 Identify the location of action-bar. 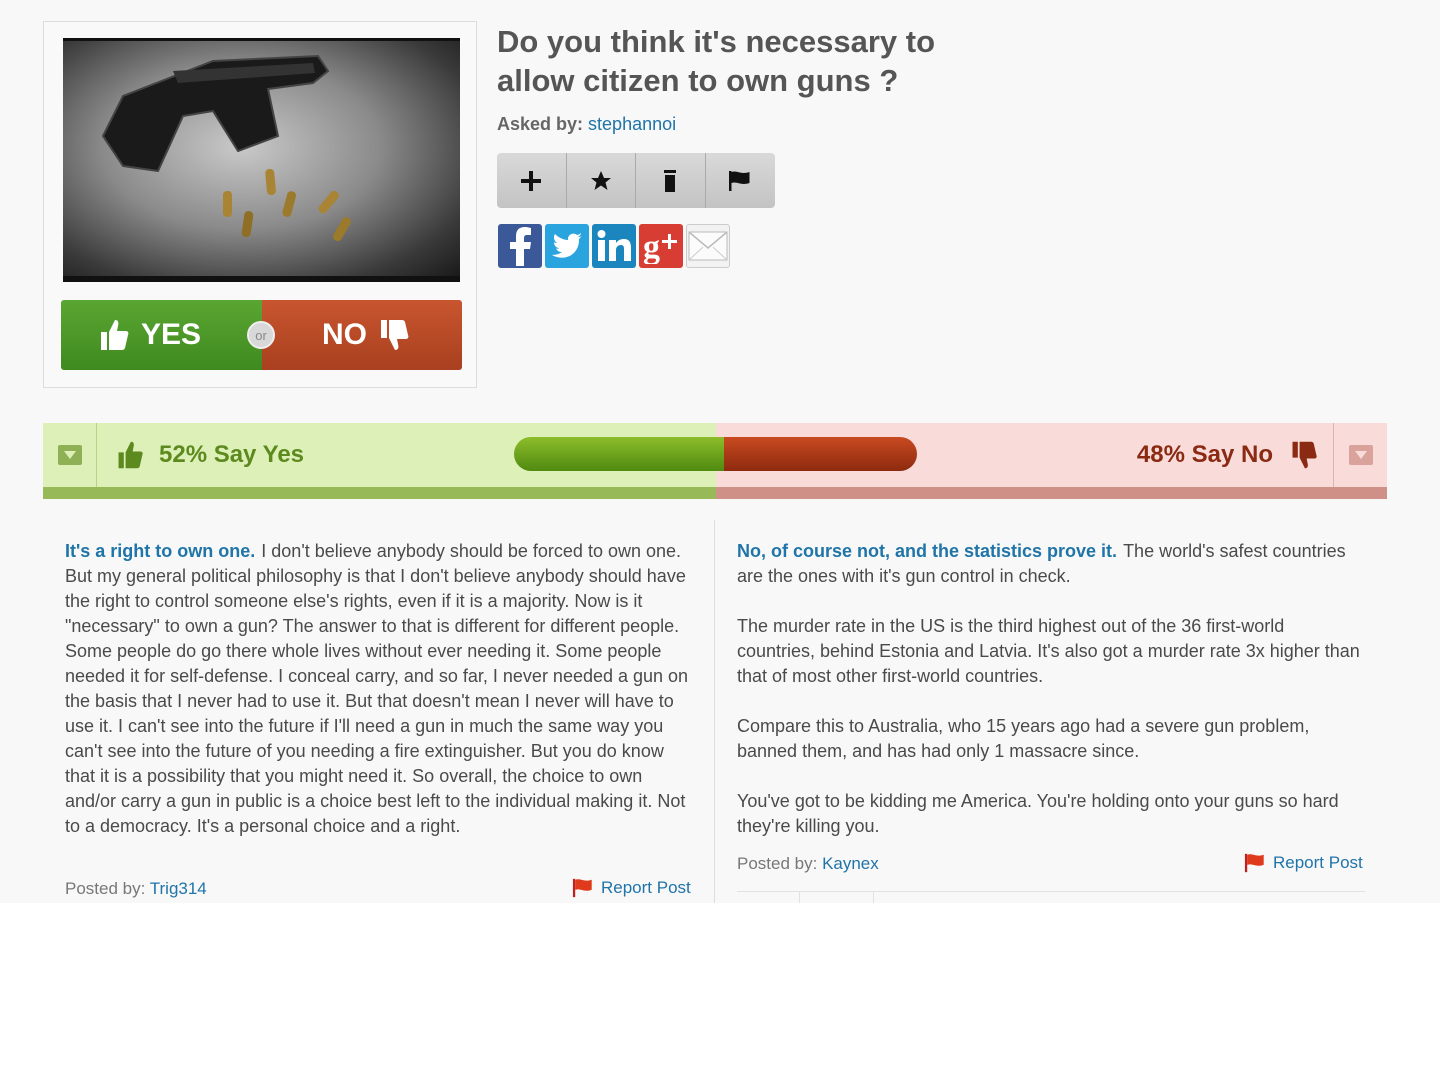
(636, 180).